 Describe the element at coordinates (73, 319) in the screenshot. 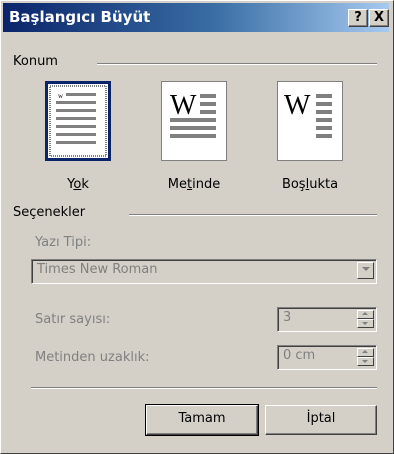

I see `lines-label: Satır sayısı:` at that location.